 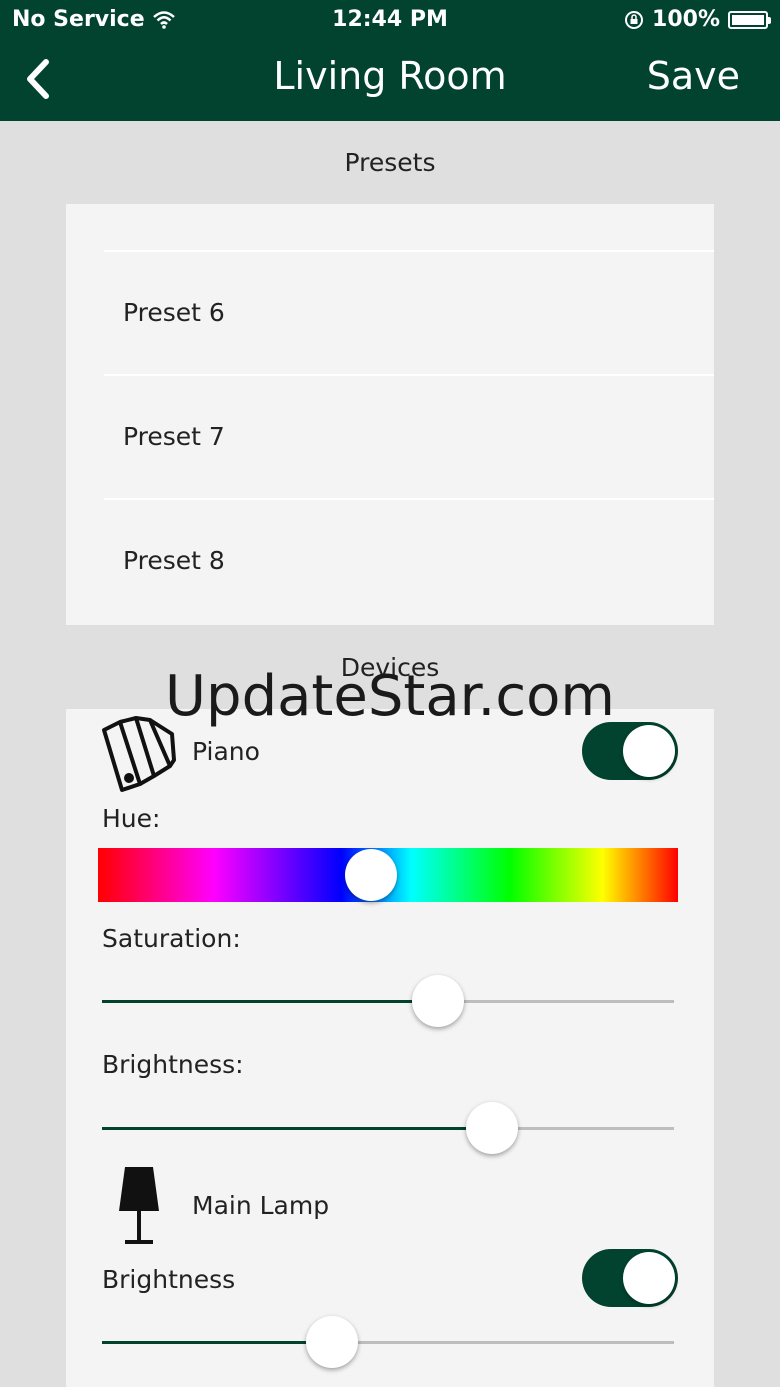 I want to click on preset-row: Preset 7, so click(x=409, y=437).